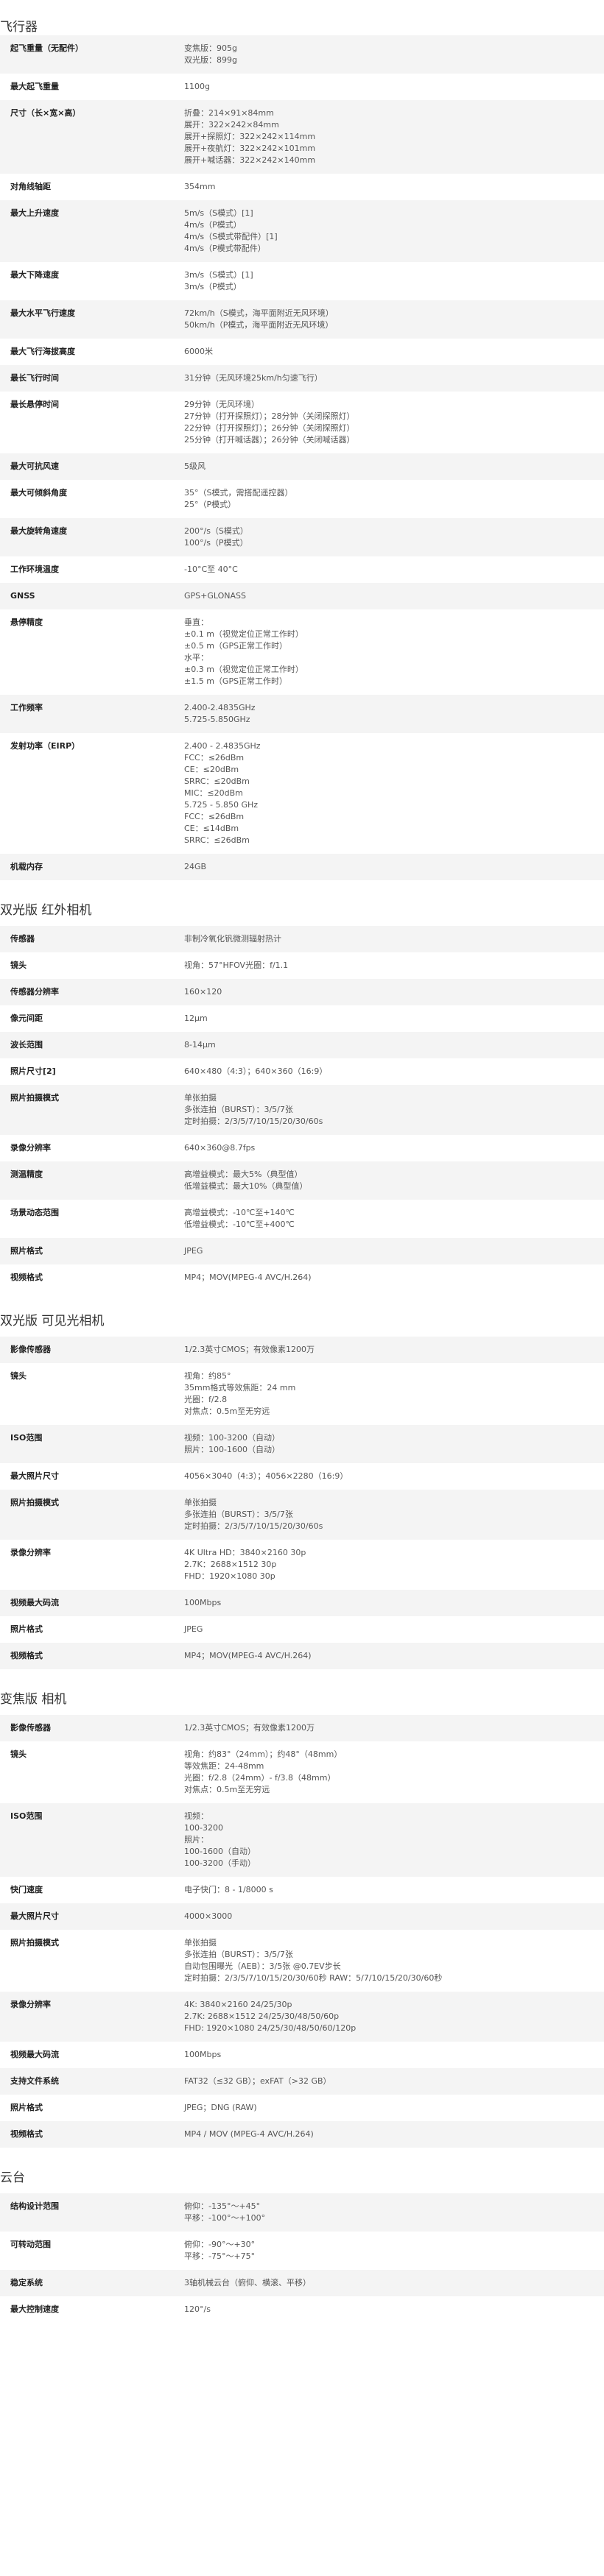  What do you see at coordinates (212, 769) in the screenshot?
I see `spec-value-line: CE：≤20dBm` at bounding box center [212, 769].